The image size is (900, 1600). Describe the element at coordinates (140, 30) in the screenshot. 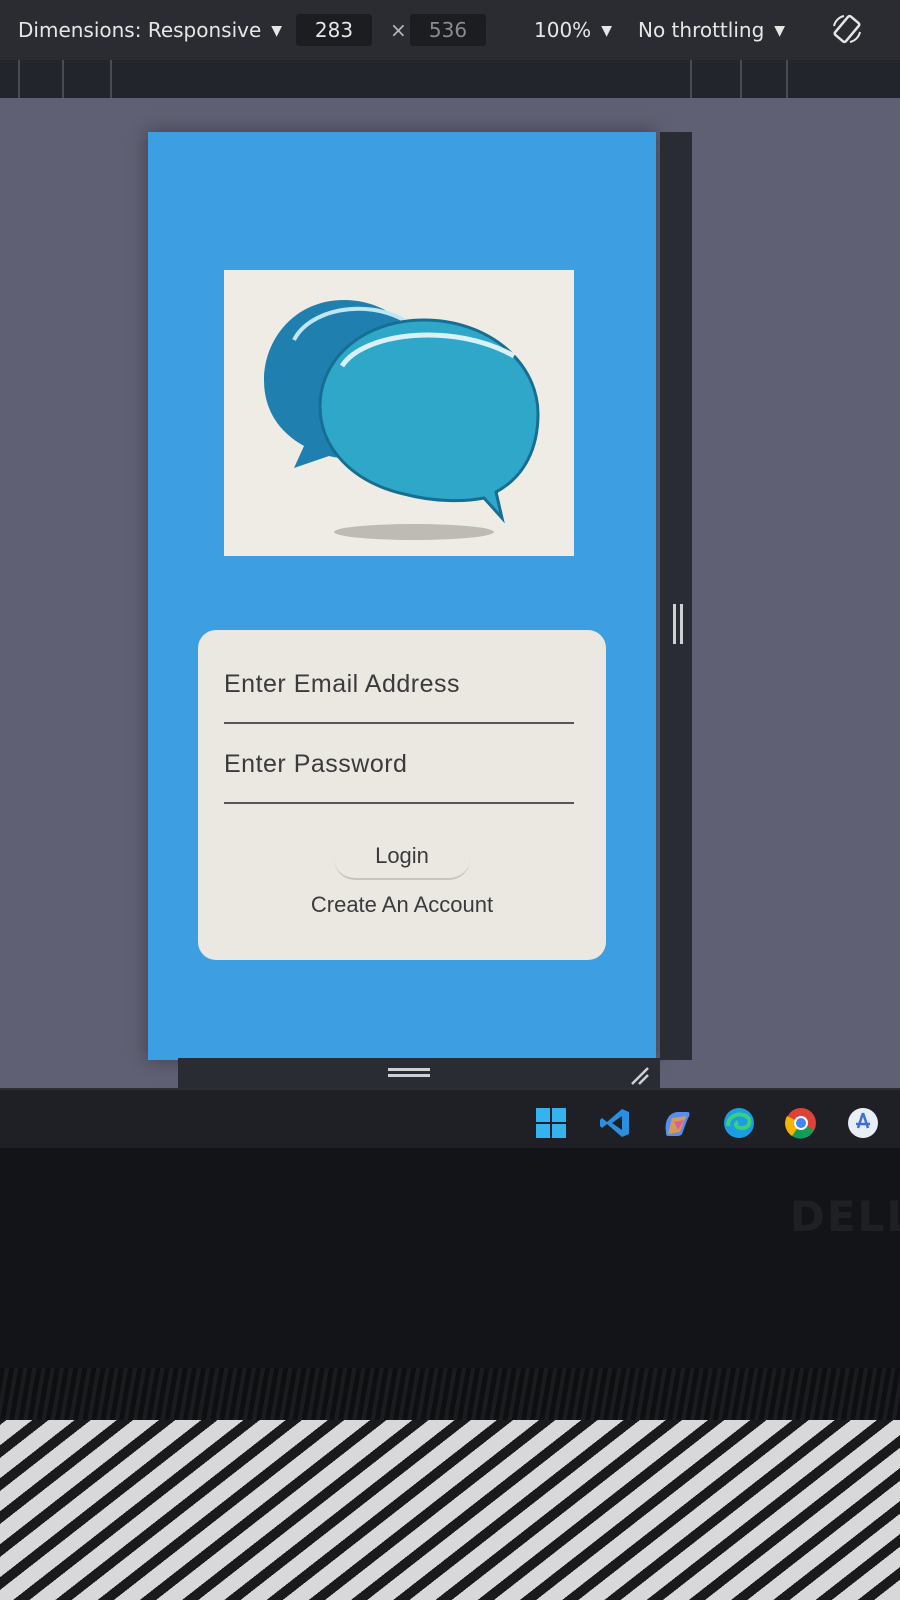

I see `dimensions-label: Dimensions: Responsive` at that location.